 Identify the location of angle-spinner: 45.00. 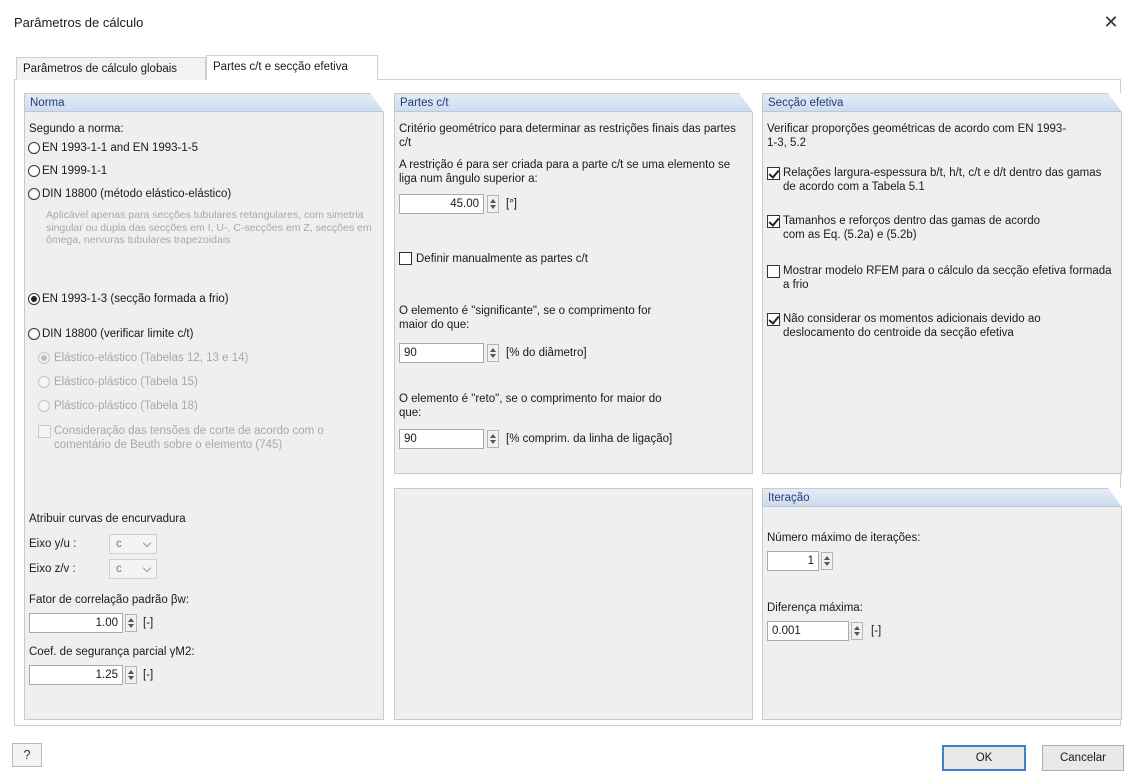
(450, 204).